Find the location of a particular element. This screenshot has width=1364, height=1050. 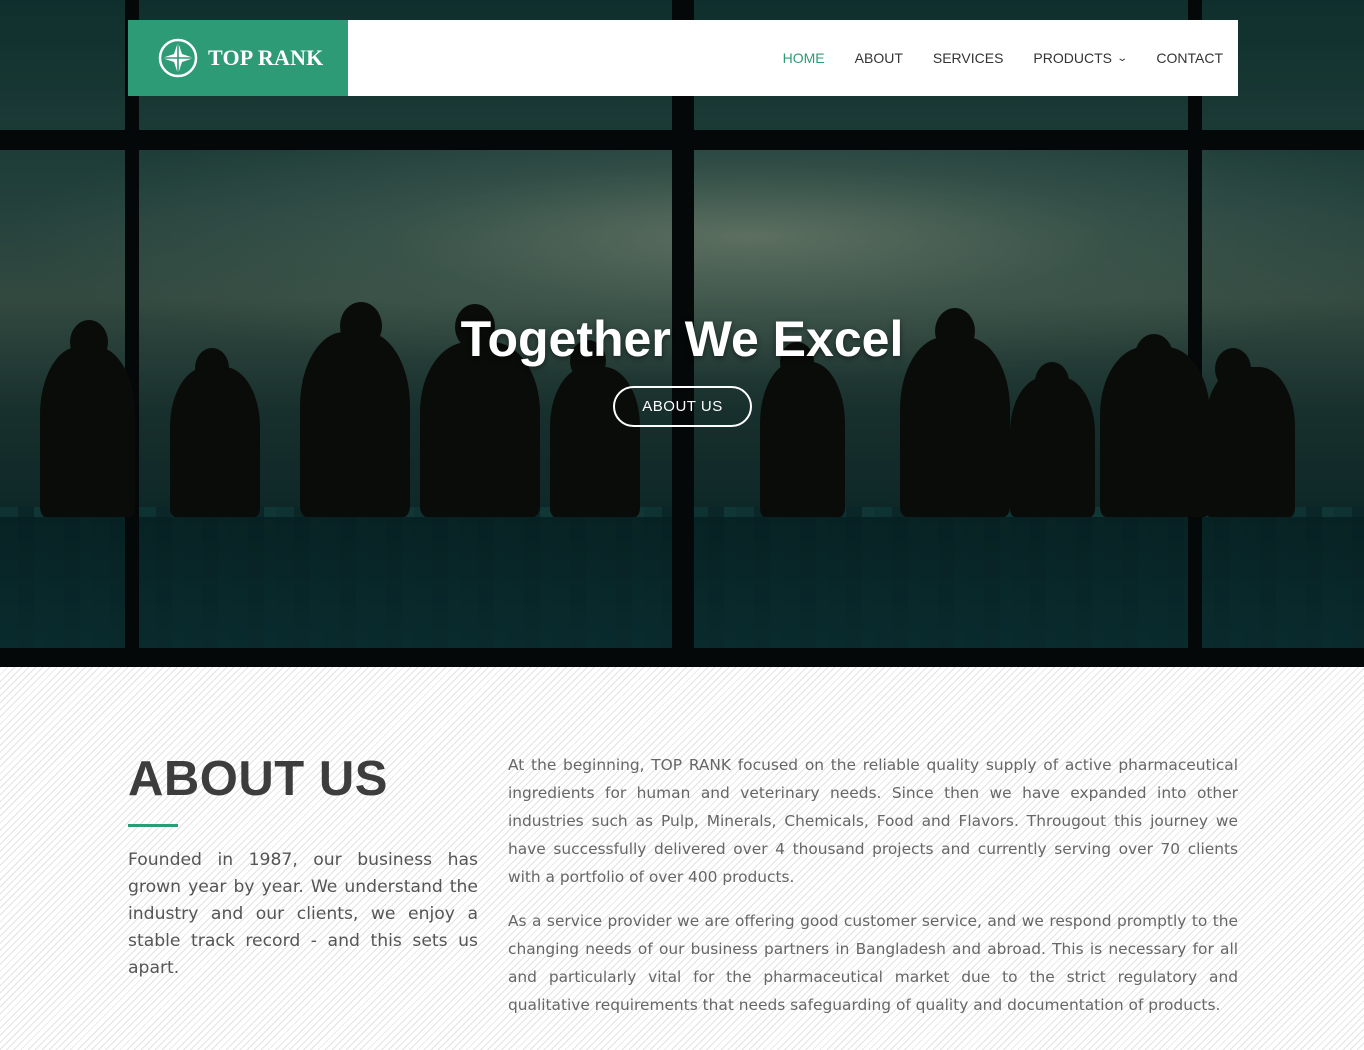

brand-name: TOP RANK is located at coordinates (266, 57).